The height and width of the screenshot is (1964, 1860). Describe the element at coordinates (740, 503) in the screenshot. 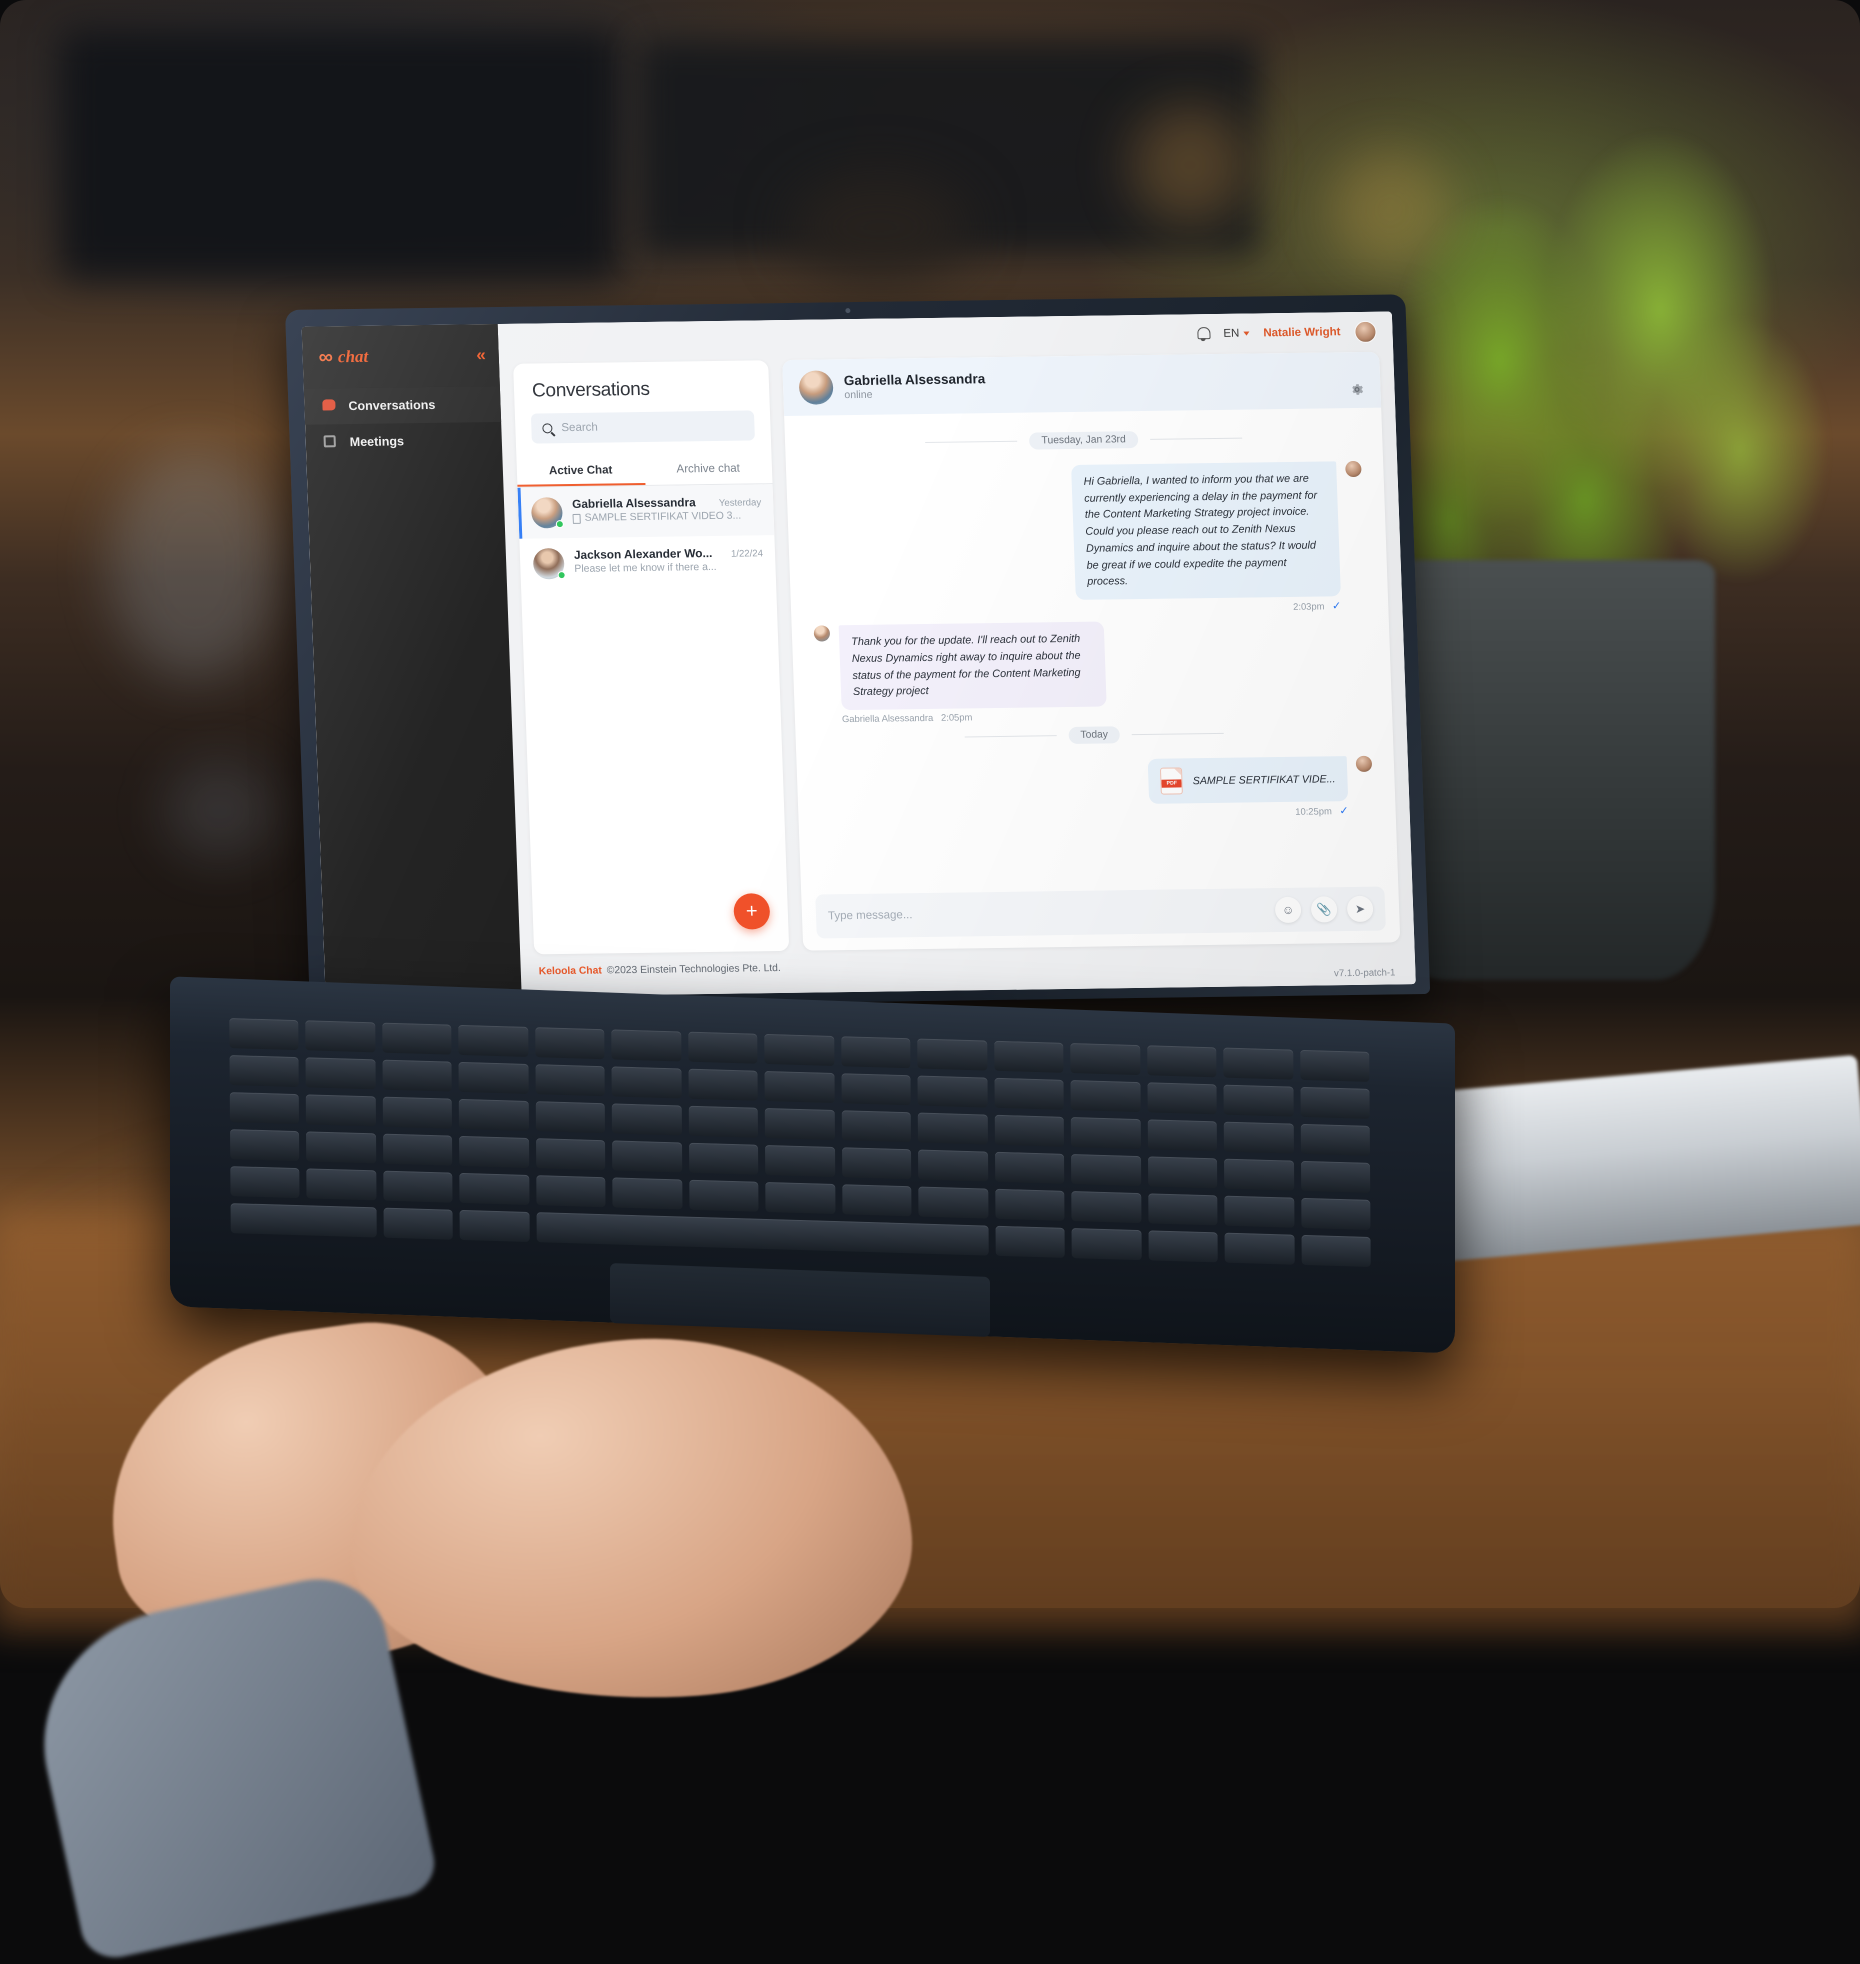

I see `conversation-time: Yesterday` at that location.